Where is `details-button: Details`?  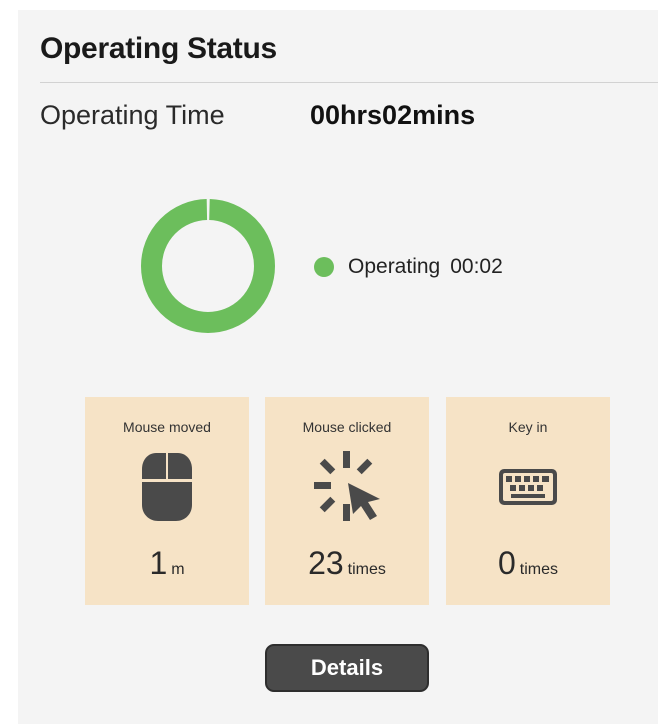
details-button: Details is located at coordinates (347, 668).